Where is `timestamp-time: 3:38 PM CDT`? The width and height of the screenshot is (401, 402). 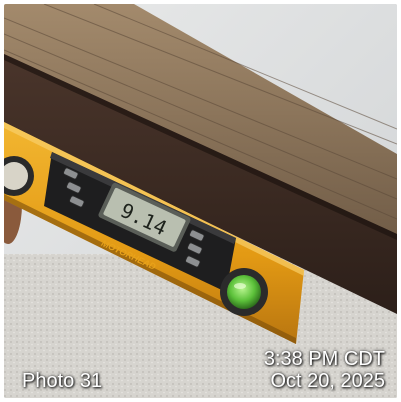 timestamp-time: 3:38 PM CDT is located at coordinates (324, 359).